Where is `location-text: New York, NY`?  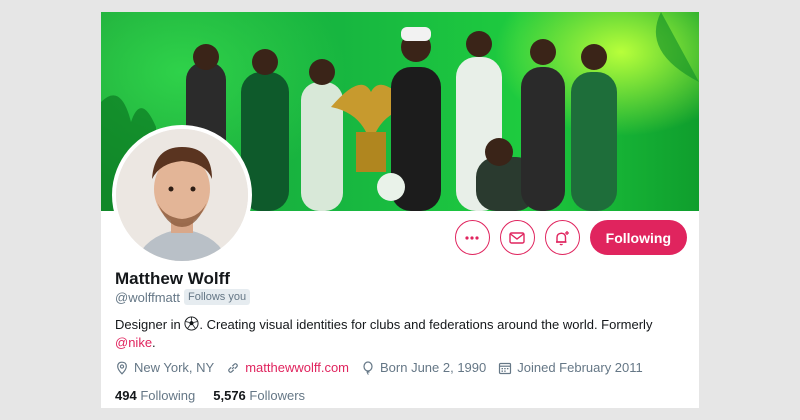 location-text: New York, NY is located at coordinates (174, 367).